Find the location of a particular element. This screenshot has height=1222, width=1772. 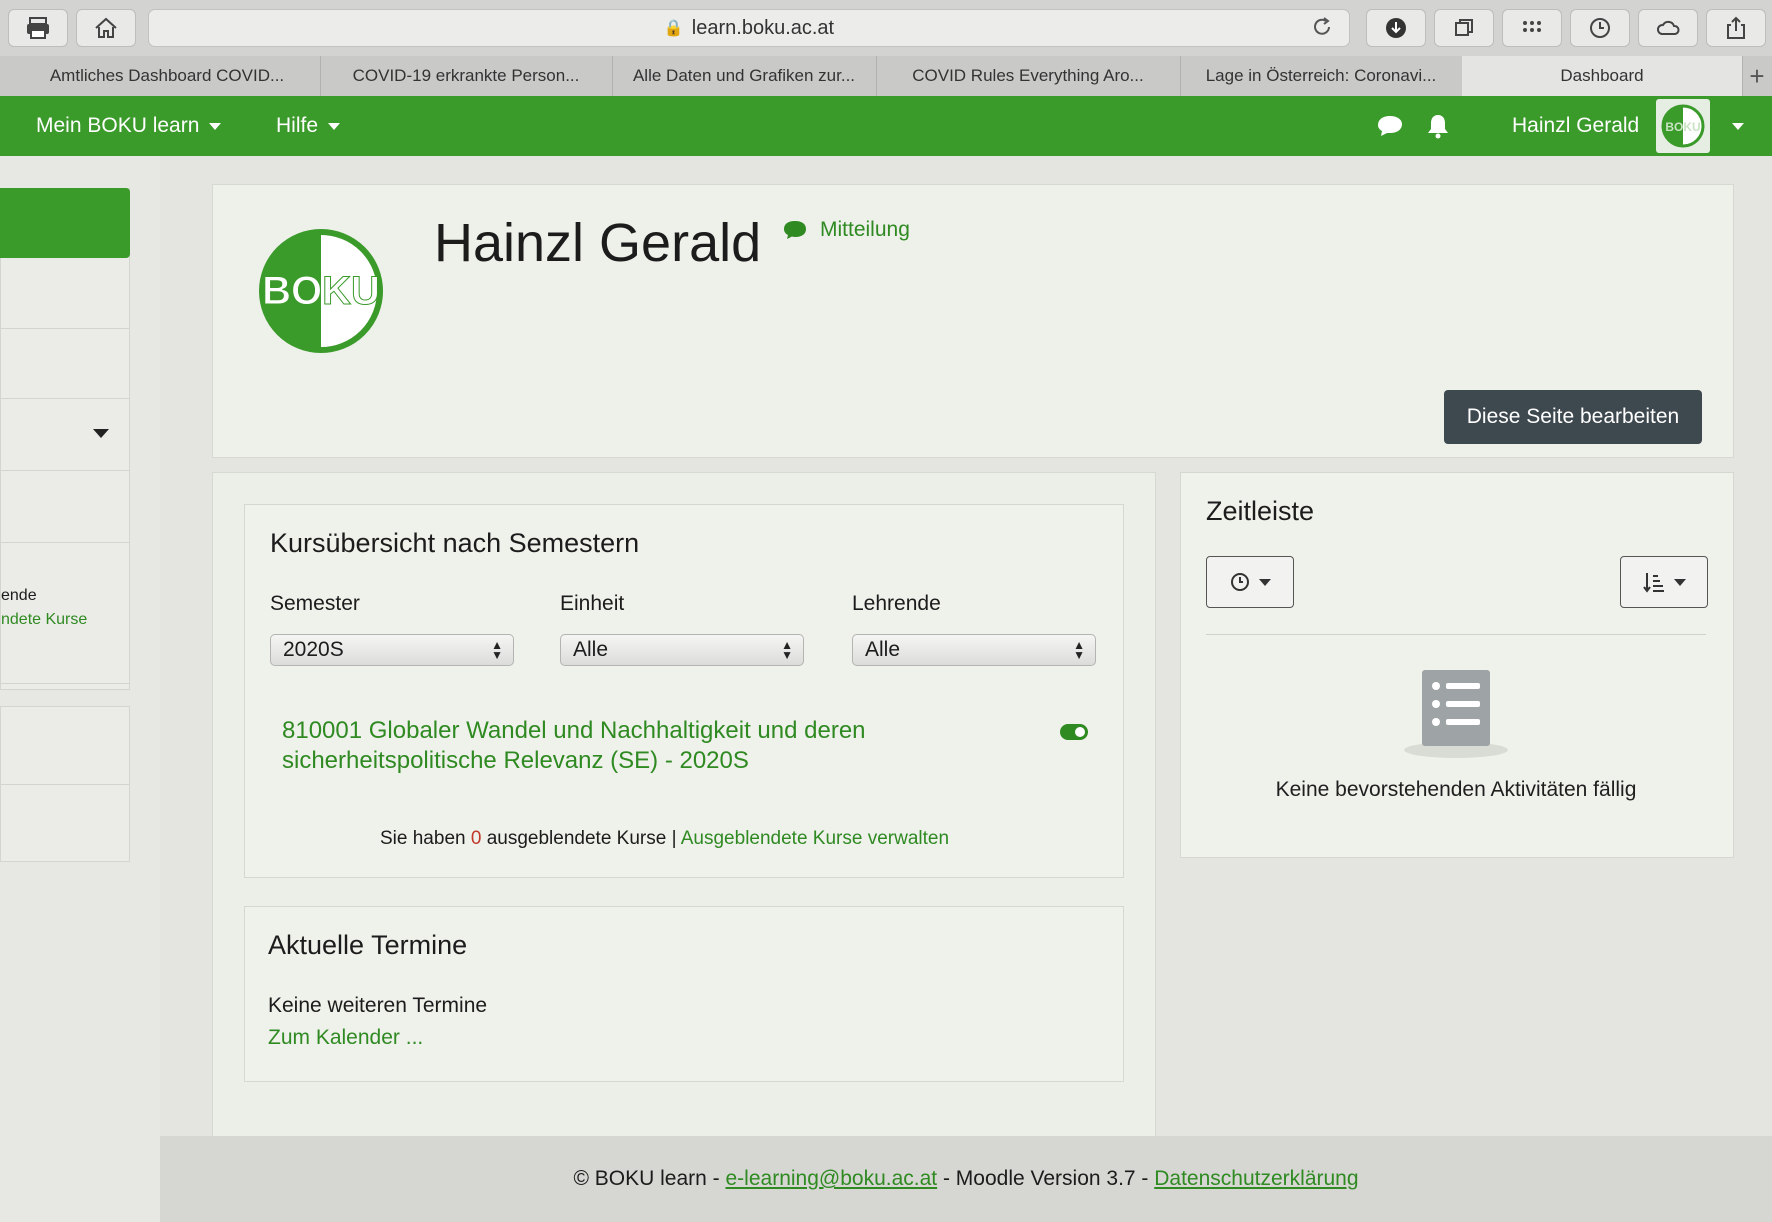

site-navbar: Mein BOKU learn Hilfe Hainzl Gerald BOKU is located at coordinates (886, 126).